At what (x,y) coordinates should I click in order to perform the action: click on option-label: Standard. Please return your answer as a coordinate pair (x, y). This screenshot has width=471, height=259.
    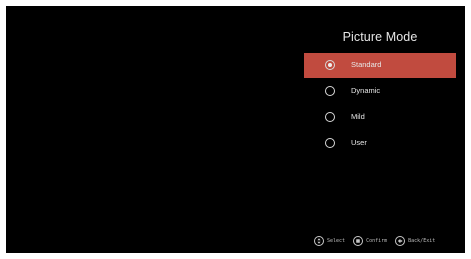
    Looking at the image, I should click on (366, 64).